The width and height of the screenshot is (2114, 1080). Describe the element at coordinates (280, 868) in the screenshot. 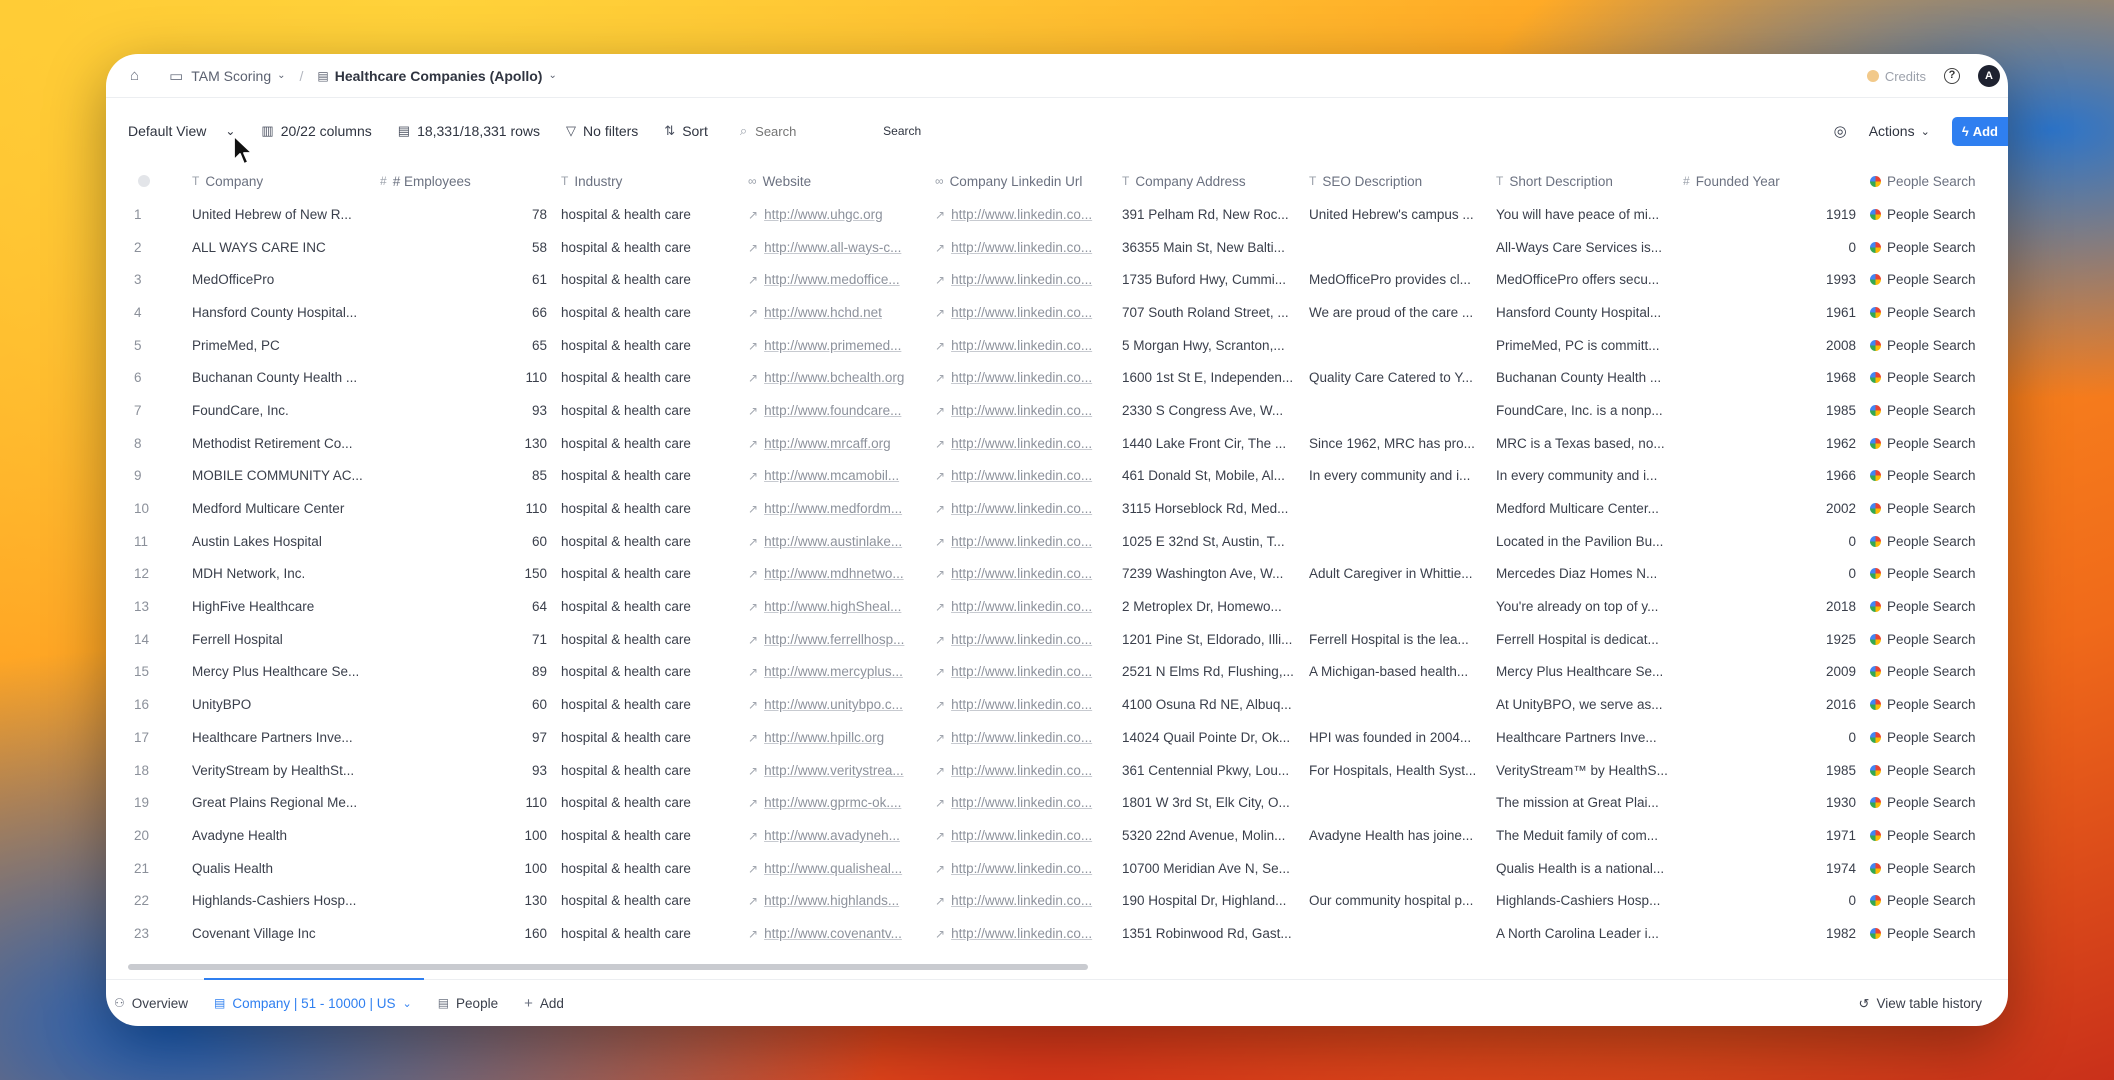

I see `cell-company: Qualis Health` at that location.